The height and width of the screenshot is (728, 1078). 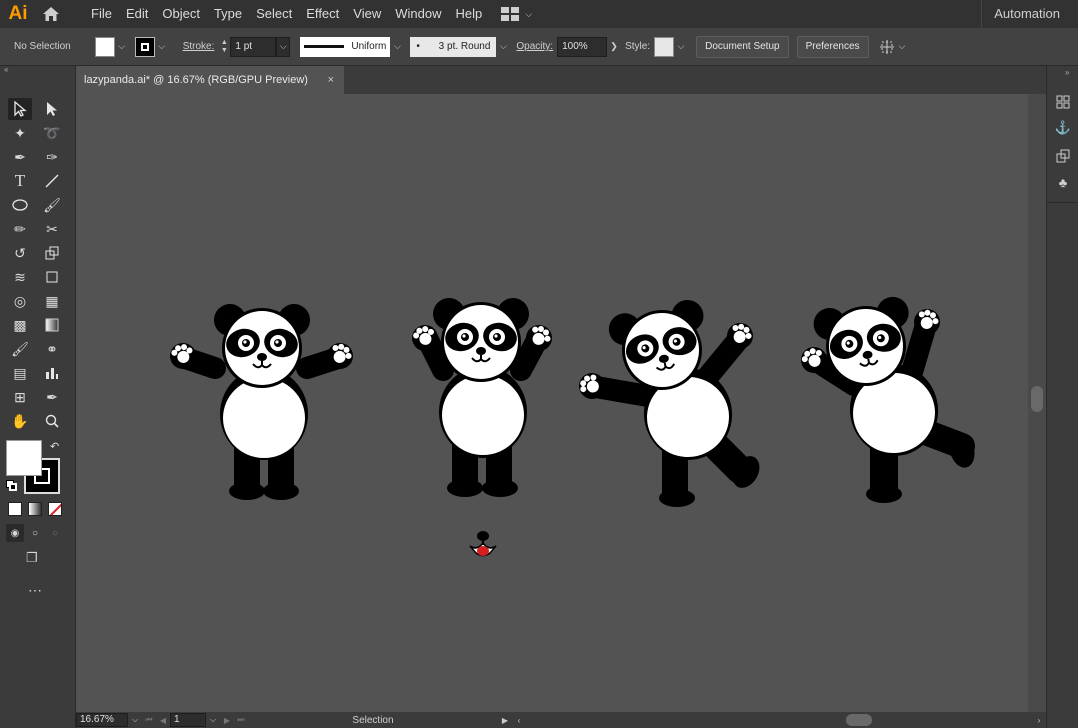 I want to click on vertical-scroll-thumb, so click(x=1037, y=399).